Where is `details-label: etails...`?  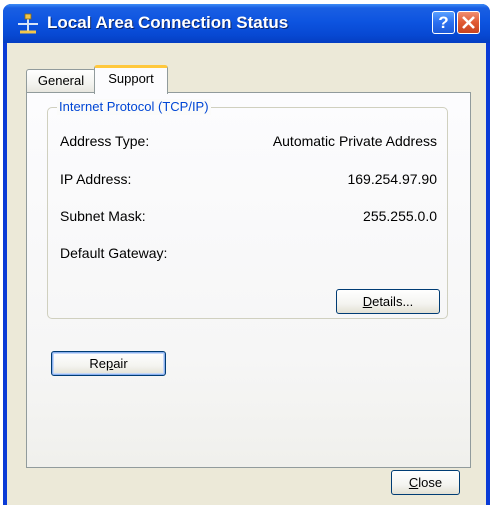
details-label: etails... is located at coordinates (393, 301).